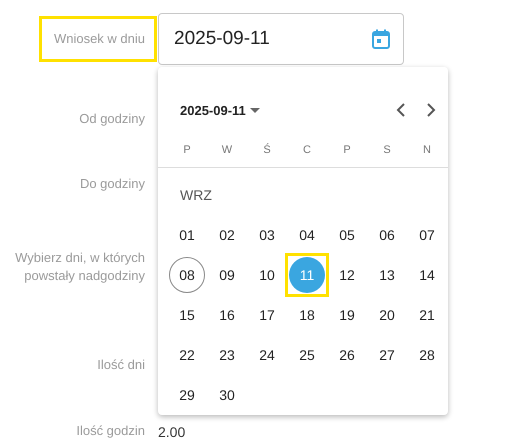  What do you see at coordinates (387, 150) in the screenshot?
I see `weekday-label: S` at bounding box center [387, 150].